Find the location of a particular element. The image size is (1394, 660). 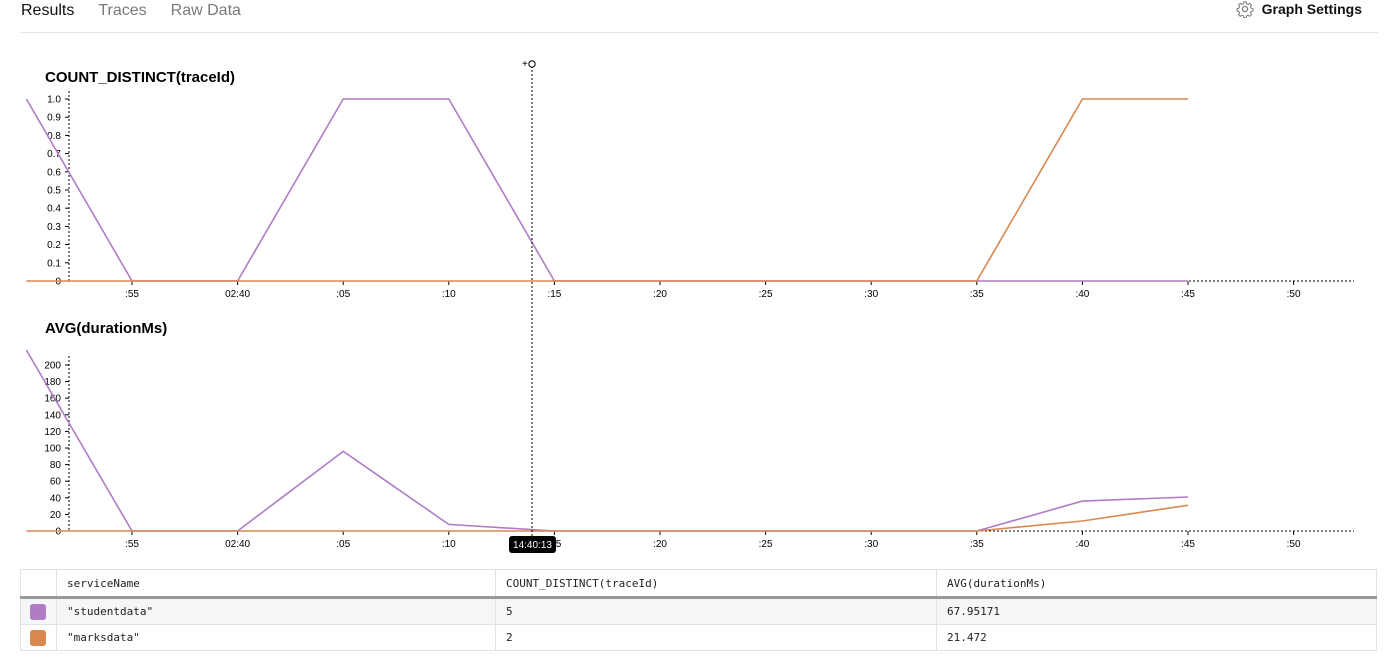

y-tick-label: 0.5 is located at coordinates (54, 191).